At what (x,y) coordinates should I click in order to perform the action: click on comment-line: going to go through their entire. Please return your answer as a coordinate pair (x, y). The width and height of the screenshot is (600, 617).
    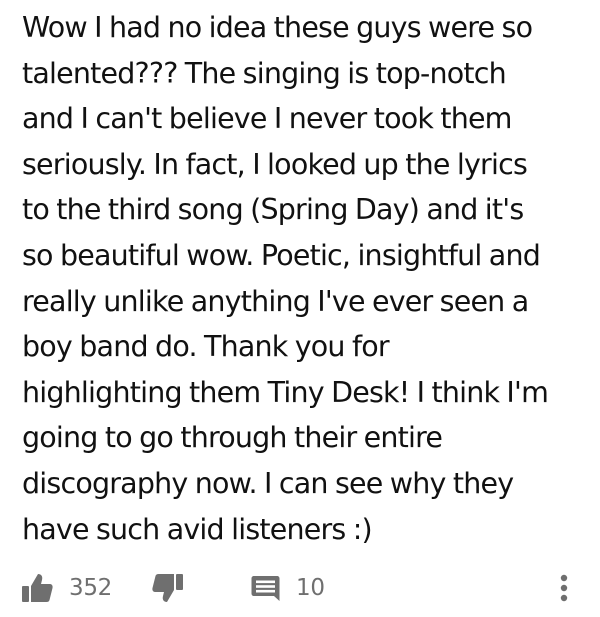
    Looking at the image, I should click on (232, 438).